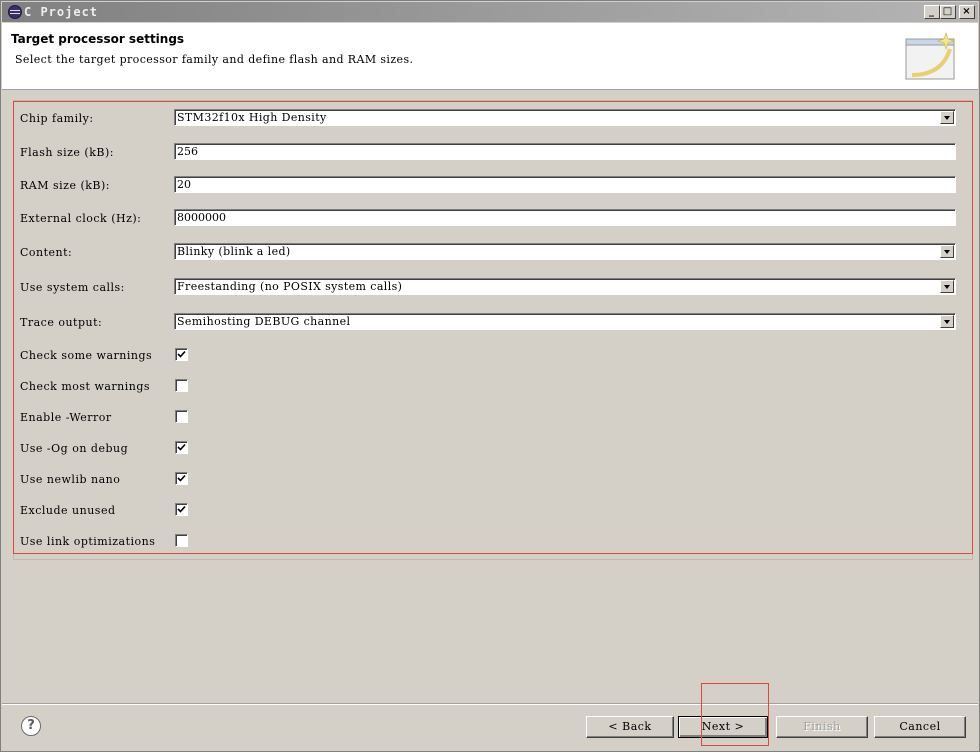  Describe the element at coordinates (187, 151) in the screenshot. I see `flash-size-value: 256` at that location.